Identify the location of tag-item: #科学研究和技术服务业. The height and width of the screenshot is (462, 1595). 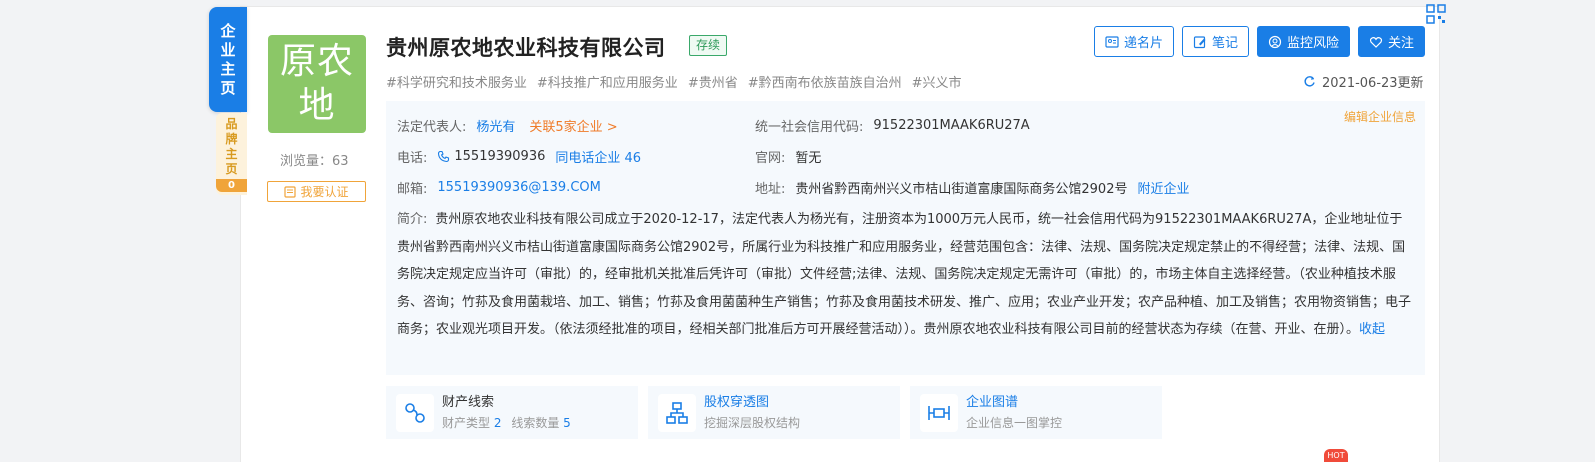
(456, 81).